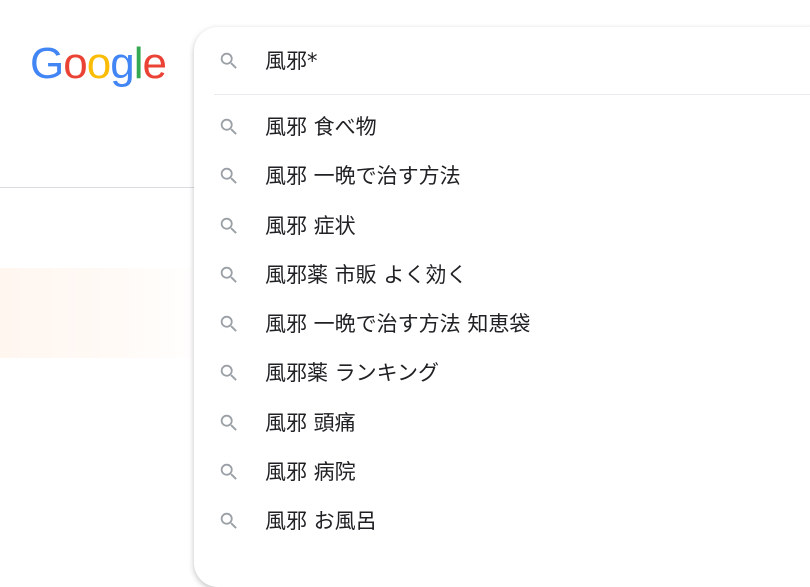  What do you see at coordinates (502, 373) in the screenshot?
I see `suggestion-item: 風邪薬 ランキング` at bounding box center [502, 373].